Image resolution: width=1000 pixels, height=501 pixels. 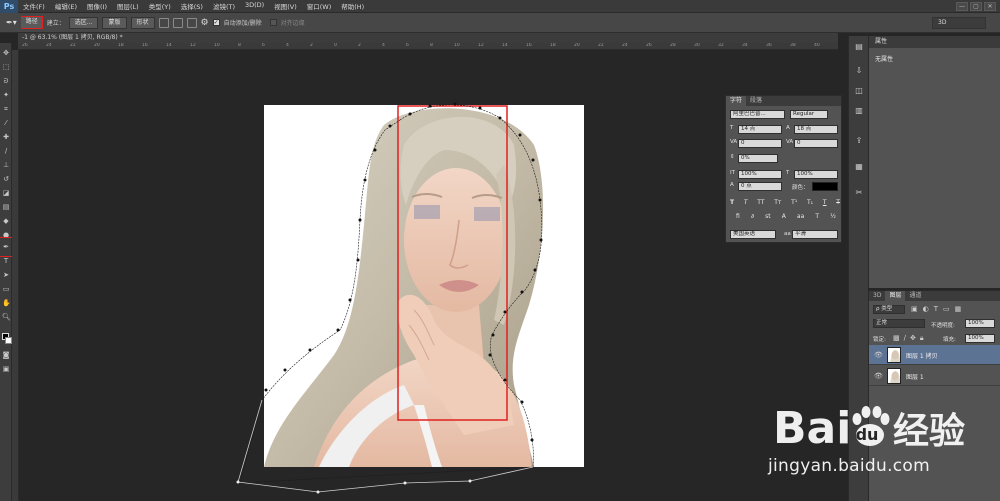 What do you see at coordinates (884, 59) in the screenshot?
I see `properties-empty: 无属性` at bounding box center [884, 59].